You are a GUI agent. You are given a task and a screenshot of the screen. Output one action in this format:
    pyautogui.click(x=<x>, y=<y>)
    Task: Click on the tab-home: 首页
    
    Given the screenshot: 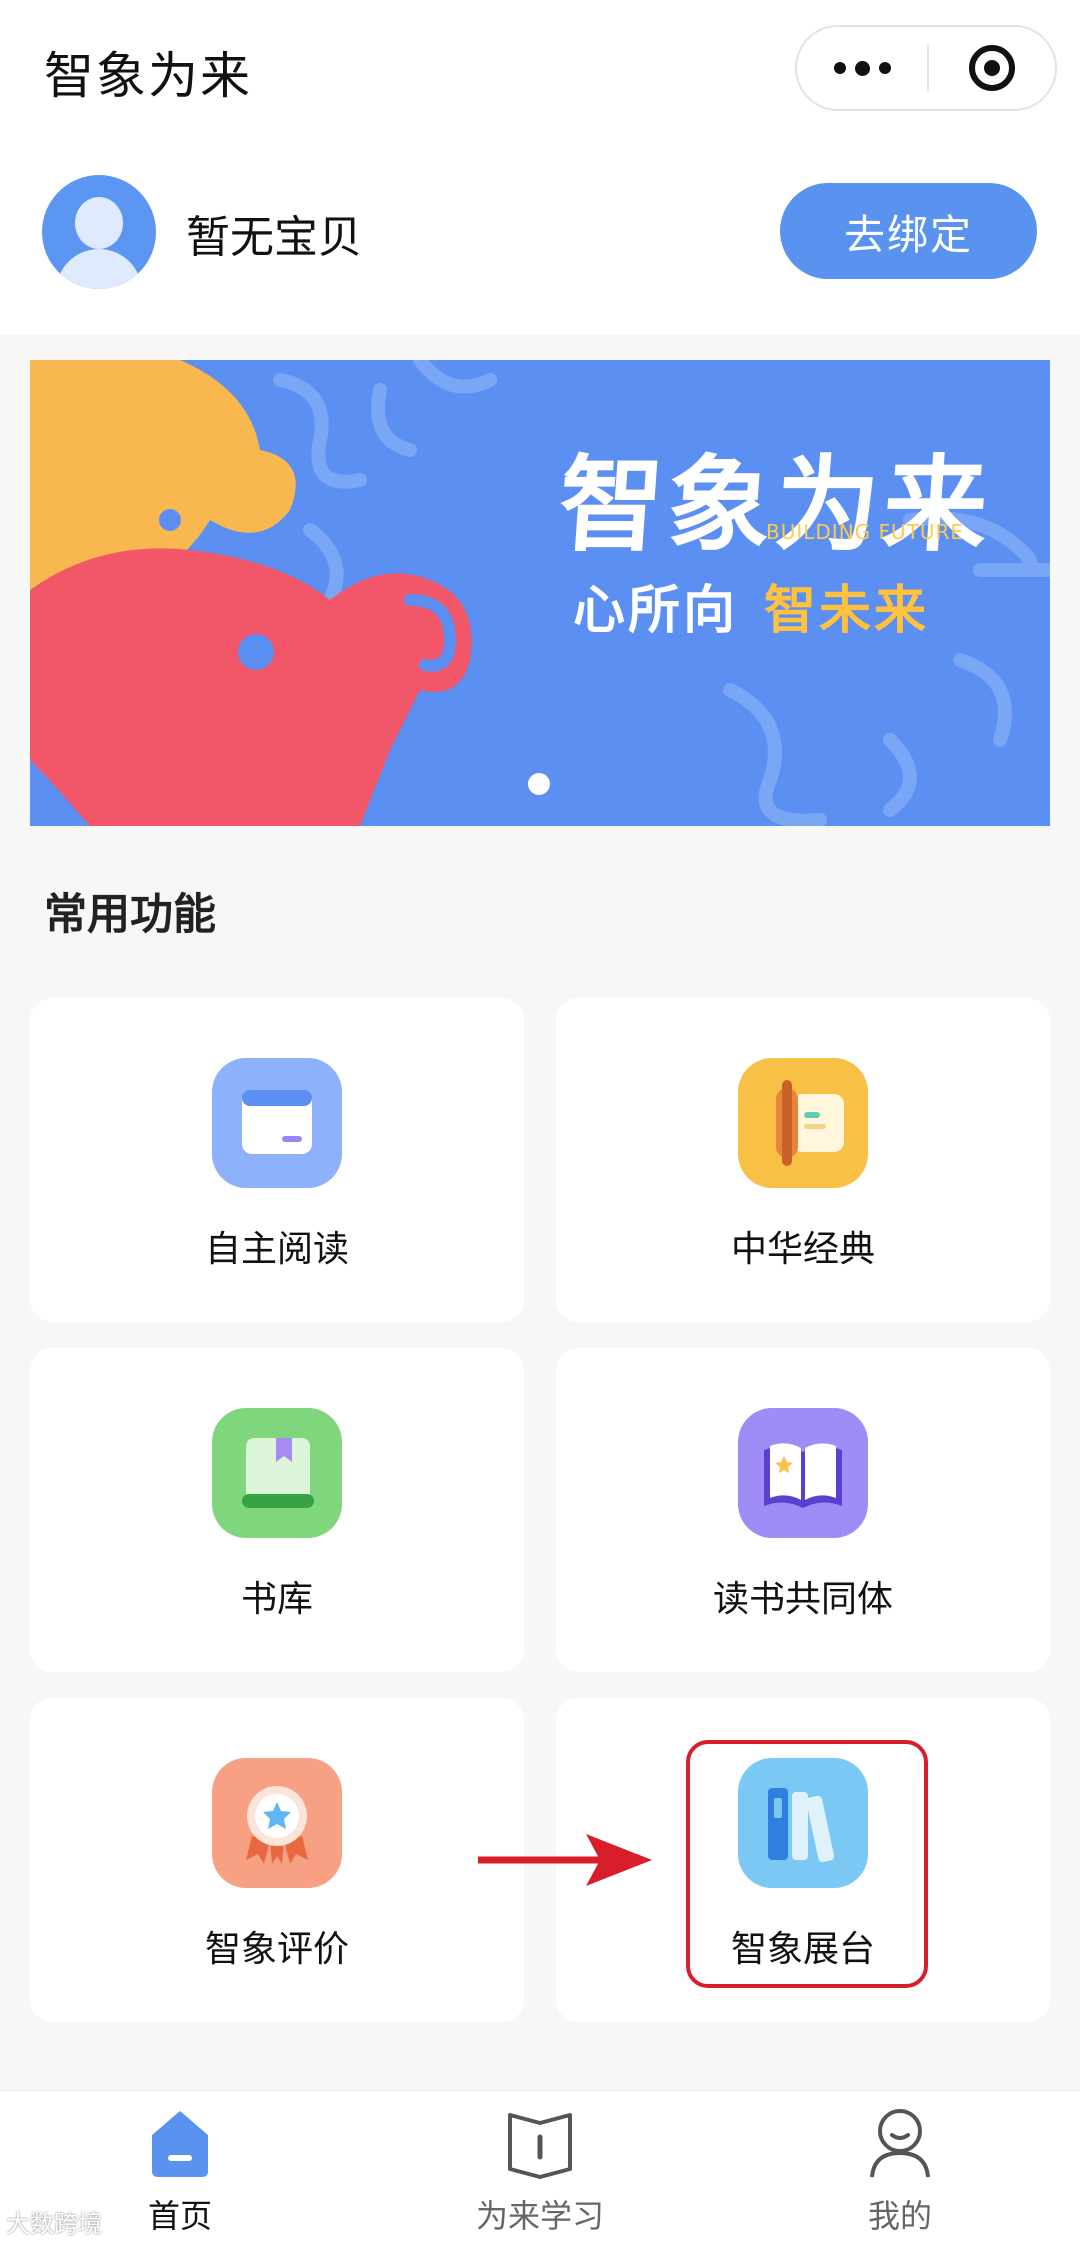 What is the action you would take?
    pyautogui.click(x=180, y=2167)
    